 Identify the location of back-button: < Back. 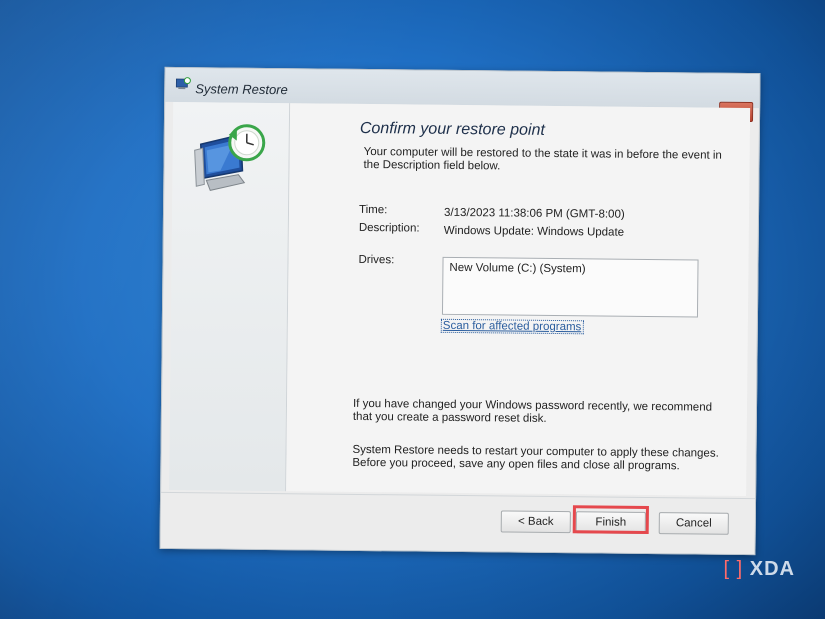
(535, 522).